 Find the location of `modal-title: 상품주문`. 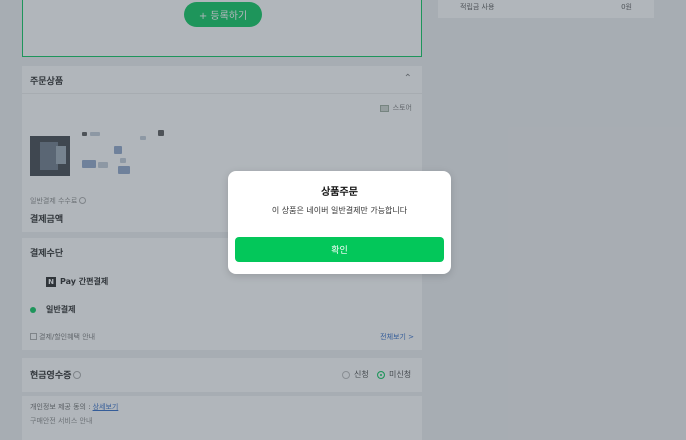

modal-title: 상품주문 is located at coordinates (339, 192).